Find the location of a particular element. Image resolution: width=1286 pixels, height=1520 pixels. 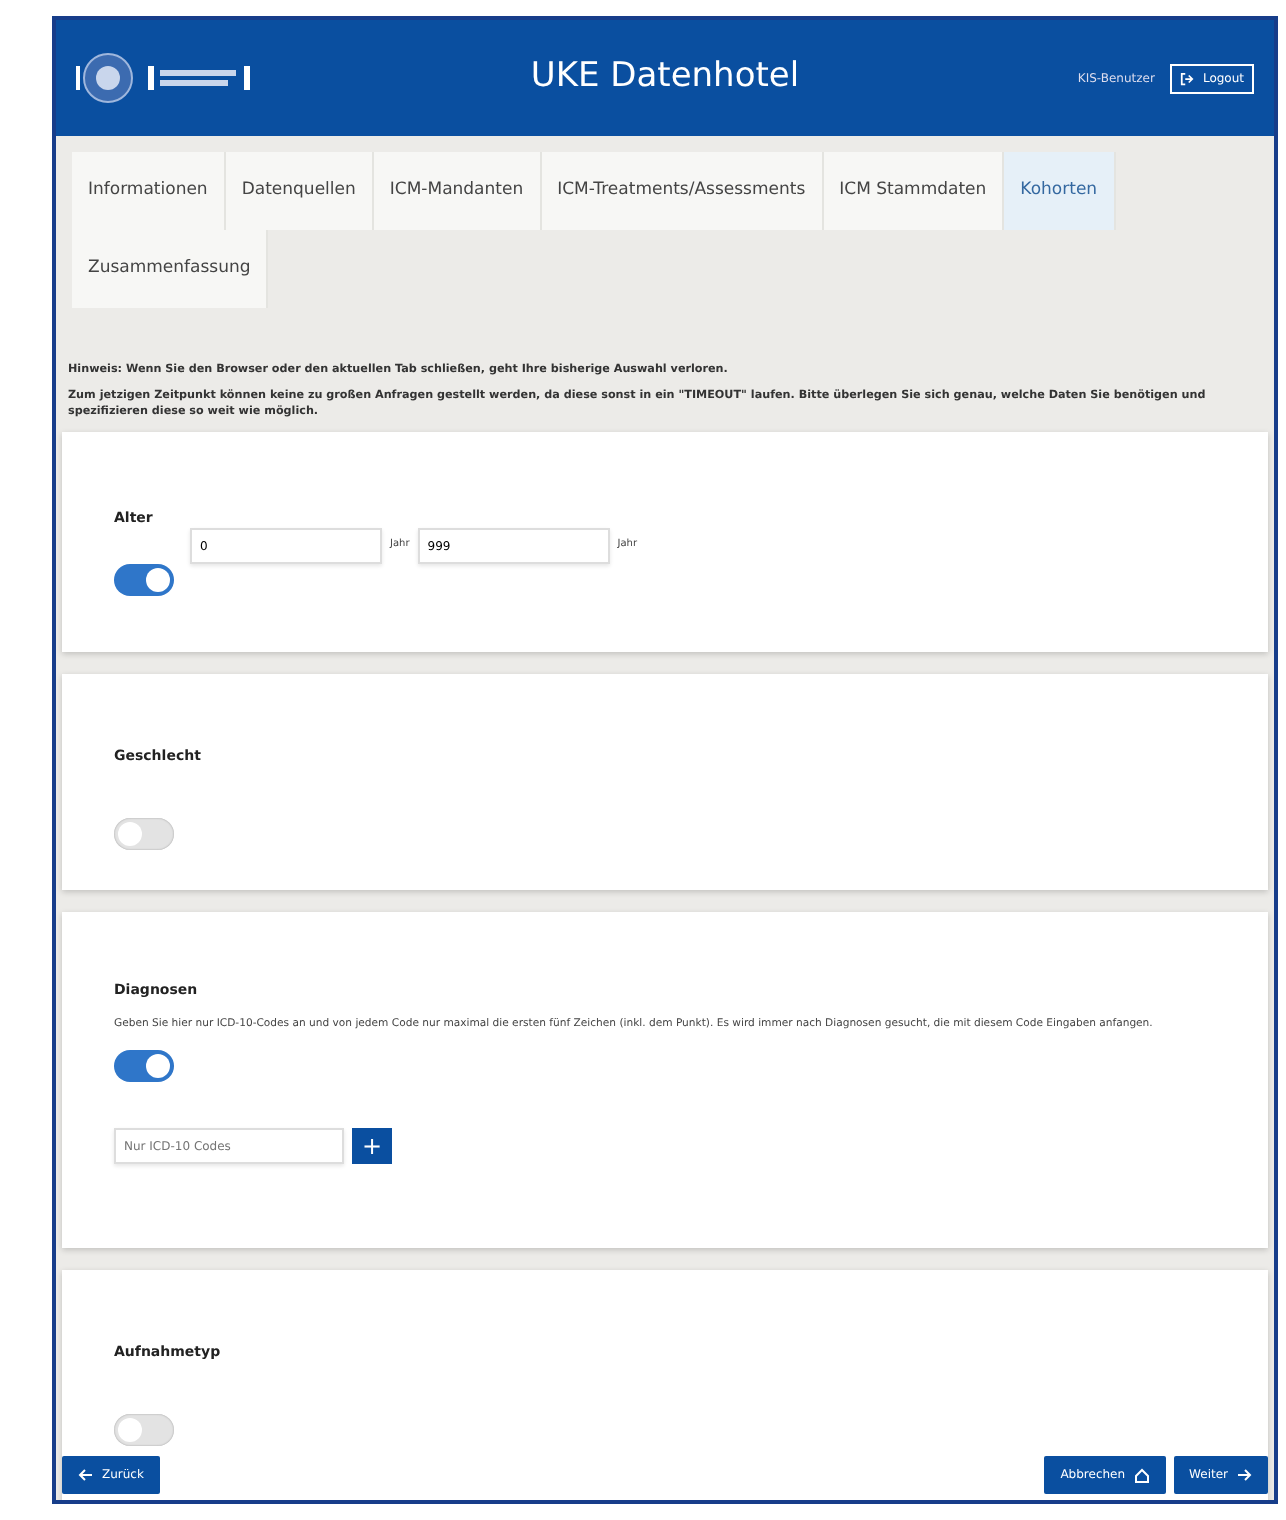

home-icon is located at coordinates (1141, 1475).